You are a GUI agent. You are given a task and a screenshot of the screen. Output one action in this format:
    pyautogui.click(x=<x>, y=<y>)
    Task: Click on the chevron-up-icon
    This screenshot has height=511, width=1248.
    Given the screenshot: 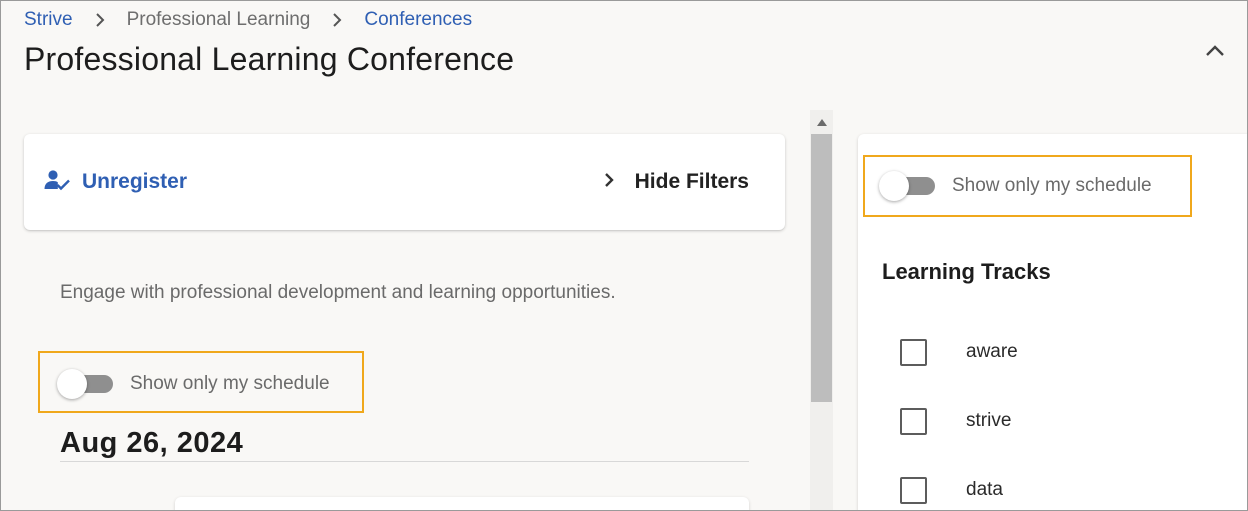 What is the action you would take?
    pyautogui.click(x=1215, y=53)
    